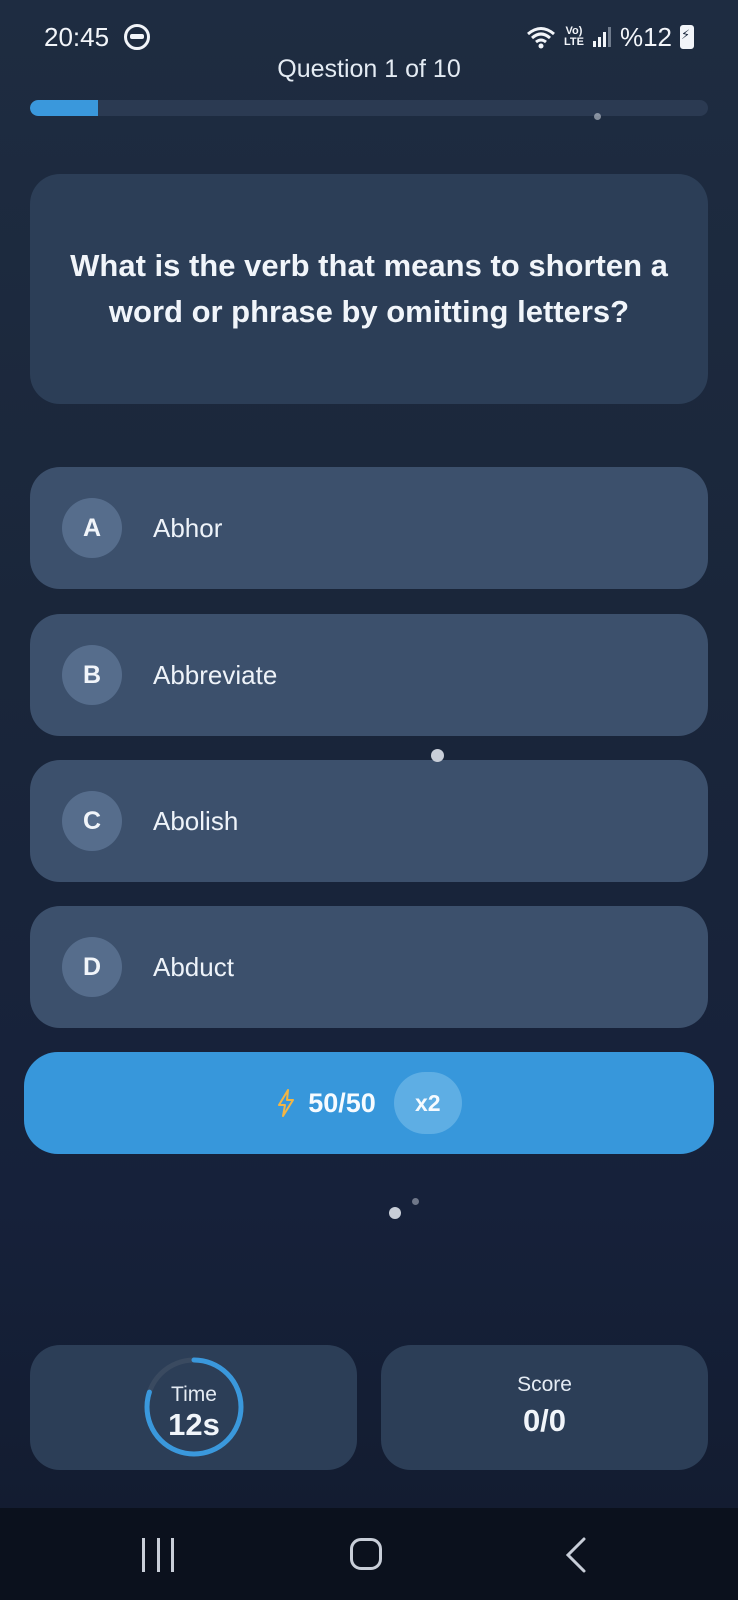  I want to click on signal-icon, so click(601, 37).